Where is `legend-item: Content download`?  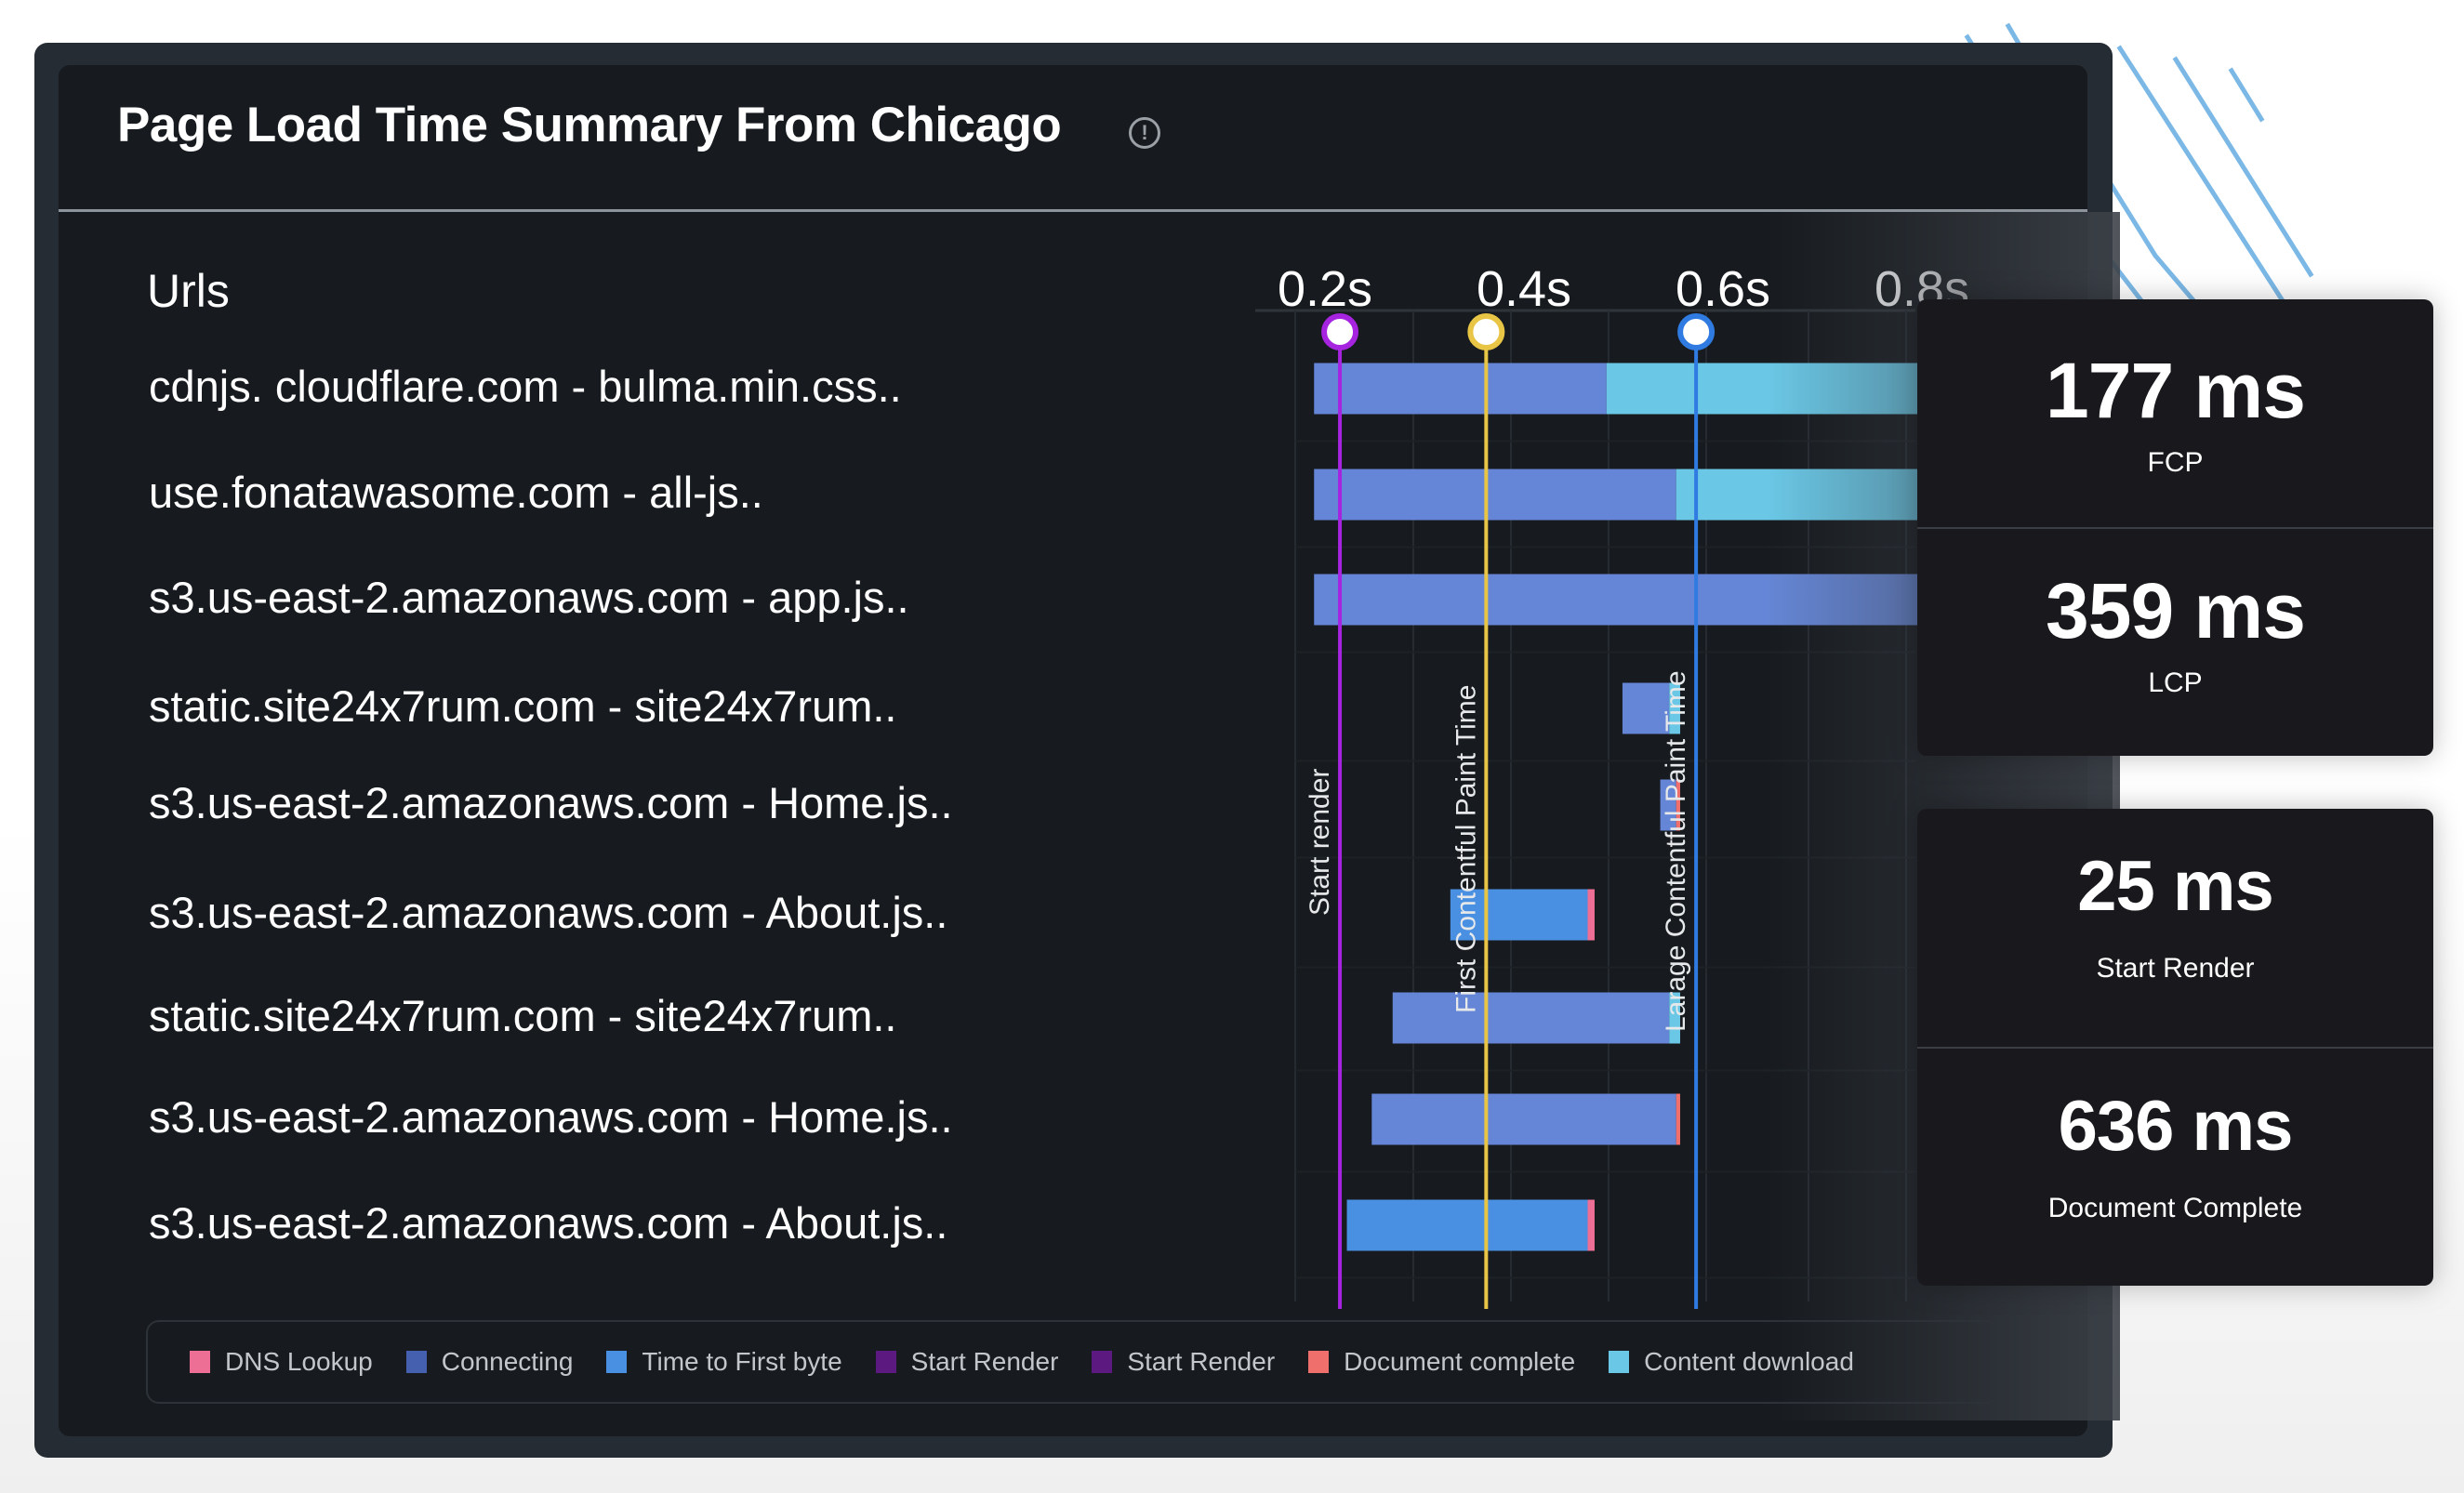
legend-item: Content download is located at coordinates (1731, 1362).